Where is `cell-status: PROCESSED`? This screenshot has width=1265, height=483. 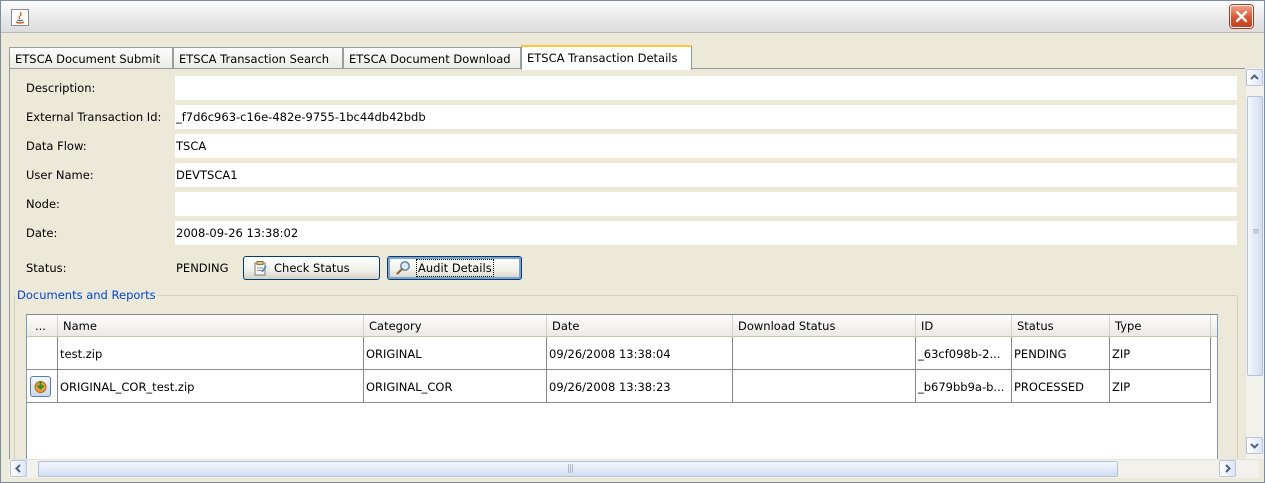 cell-status: PROCESSED is located at coordinates (1061, 386).